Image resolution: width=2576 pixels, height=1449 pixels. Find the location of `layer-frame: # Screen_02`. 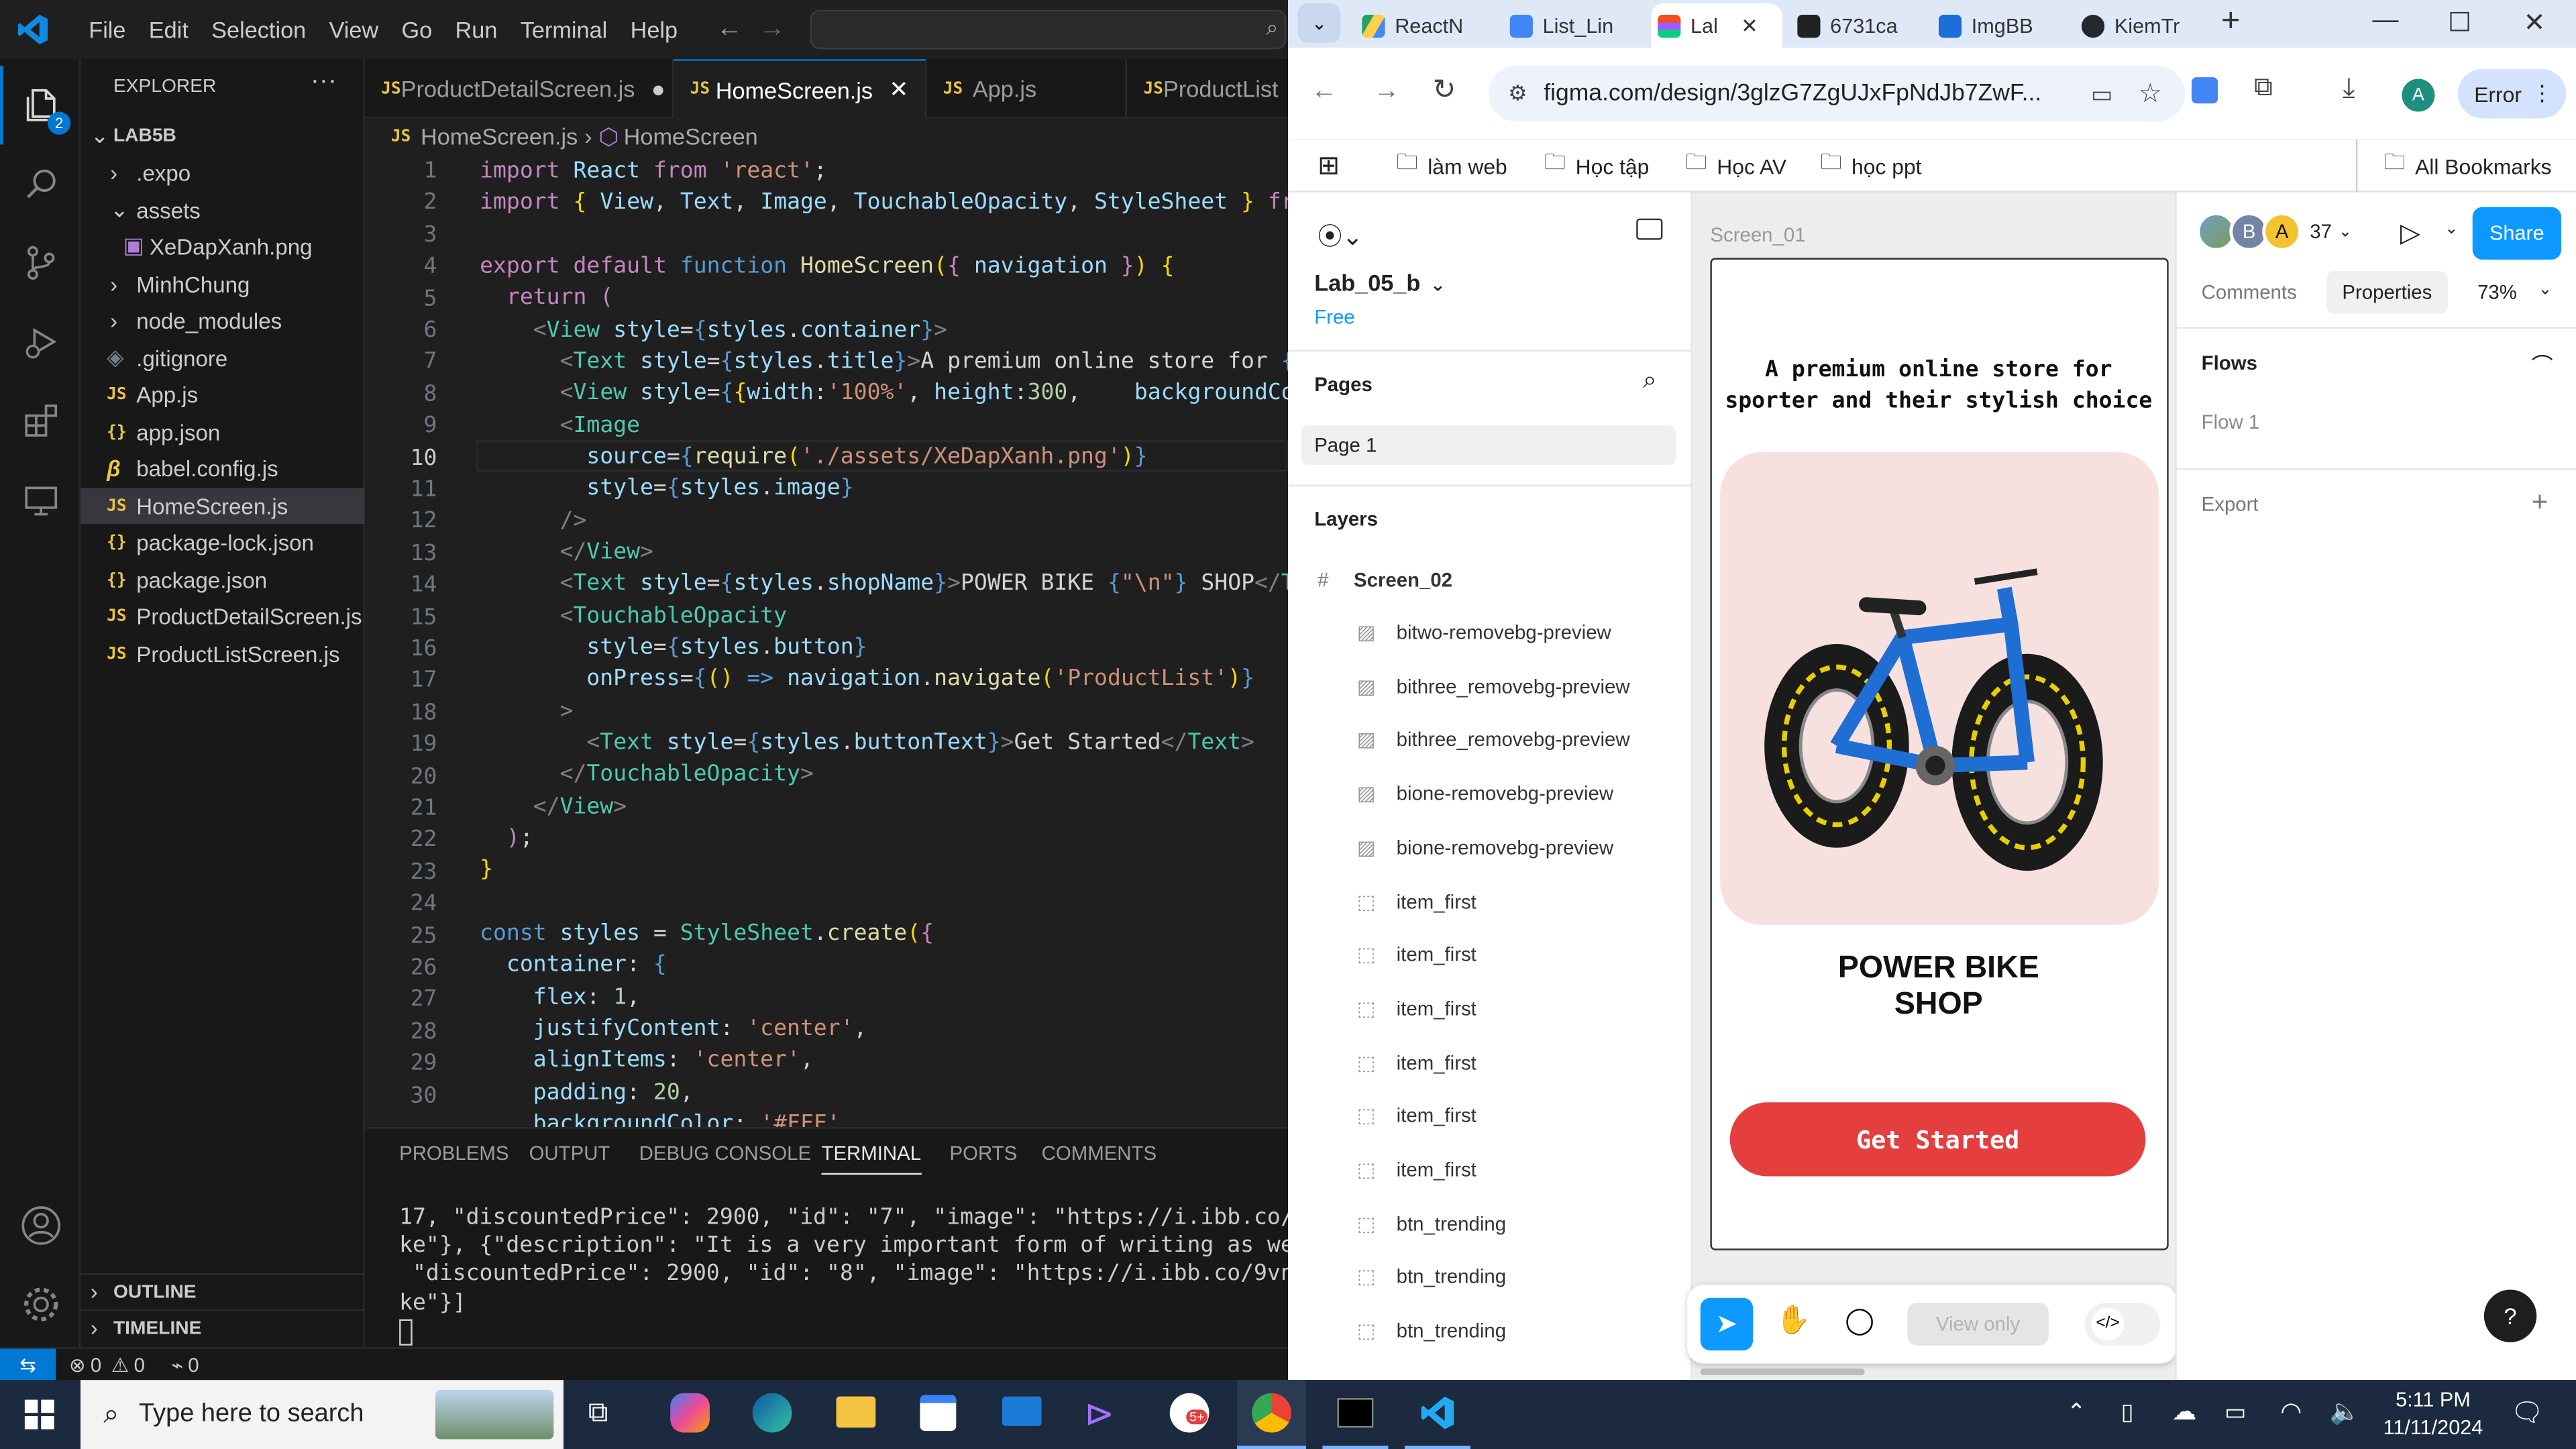

layer-frame: # Screen_02 is located at coordinates (1489, 579).